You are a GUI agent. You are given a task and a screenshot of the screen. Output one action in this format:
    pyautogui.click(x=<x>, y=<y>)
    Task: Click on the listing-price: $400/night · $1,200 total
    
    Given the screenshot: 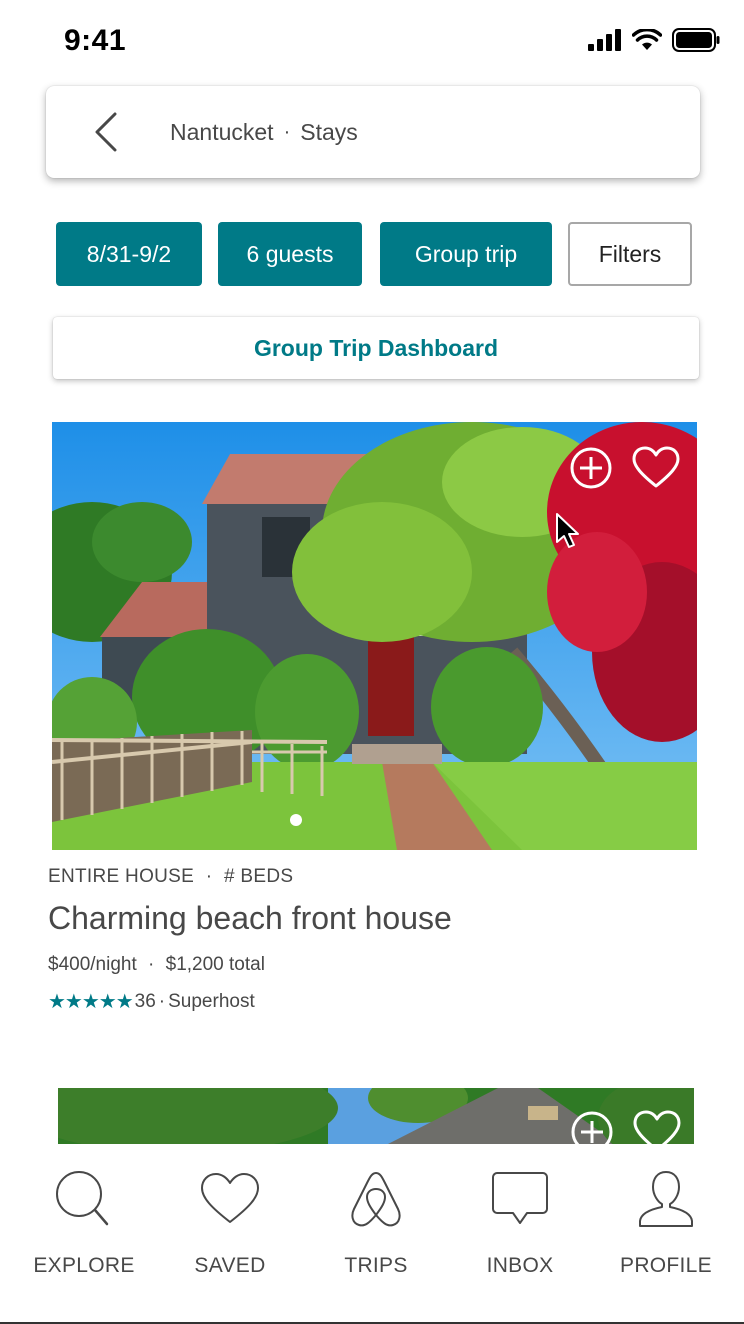 What is the action you would take?
    pyautogui.click(x=156, y=965)
    